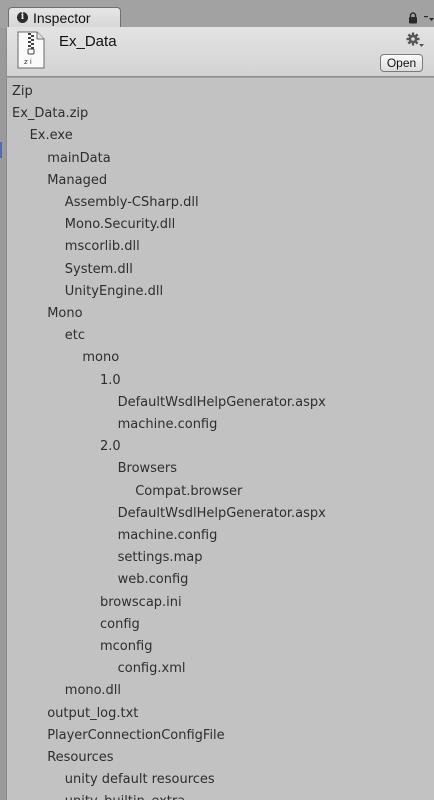  Describe the element at coordinates (415, 40) in the screenshot. I see `gear-icon` at that location.